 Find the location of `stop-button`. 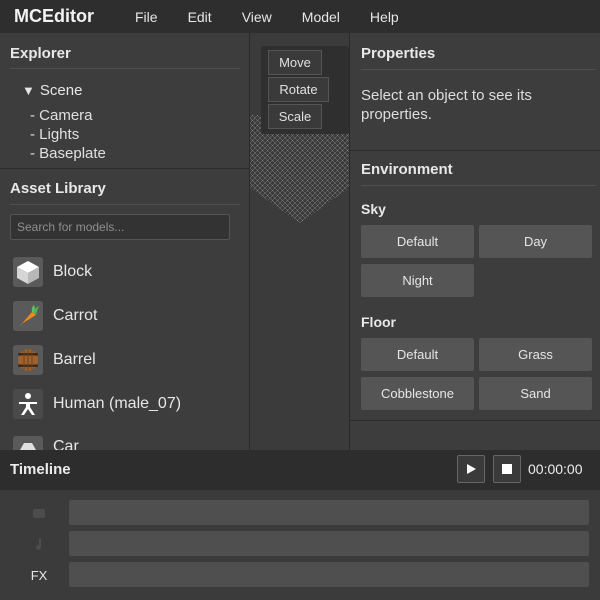

stop-button is located at coordinates (507, 469).